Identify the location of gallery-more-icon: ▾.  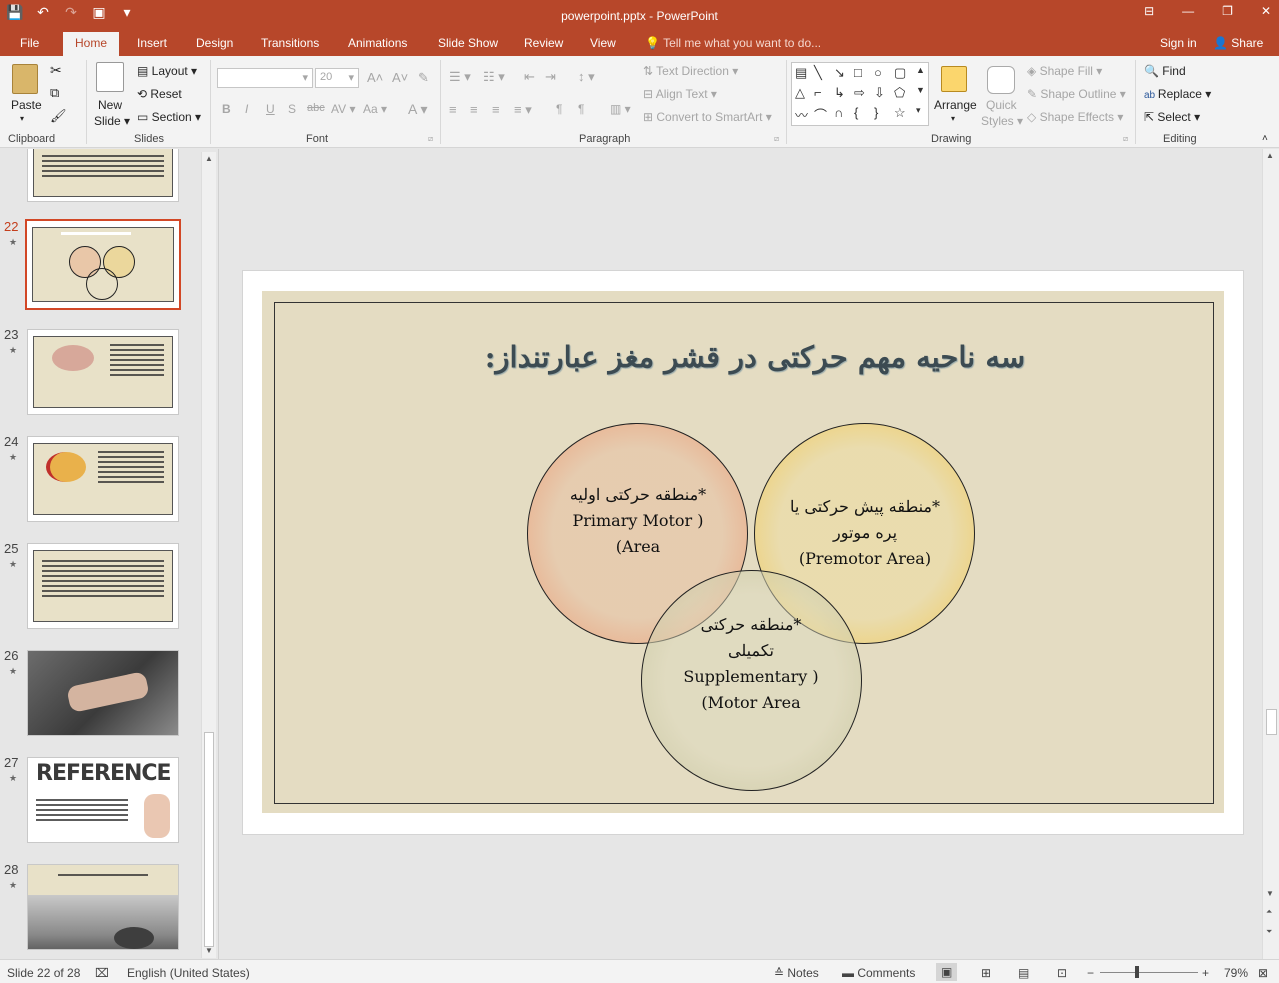
(918, 110).